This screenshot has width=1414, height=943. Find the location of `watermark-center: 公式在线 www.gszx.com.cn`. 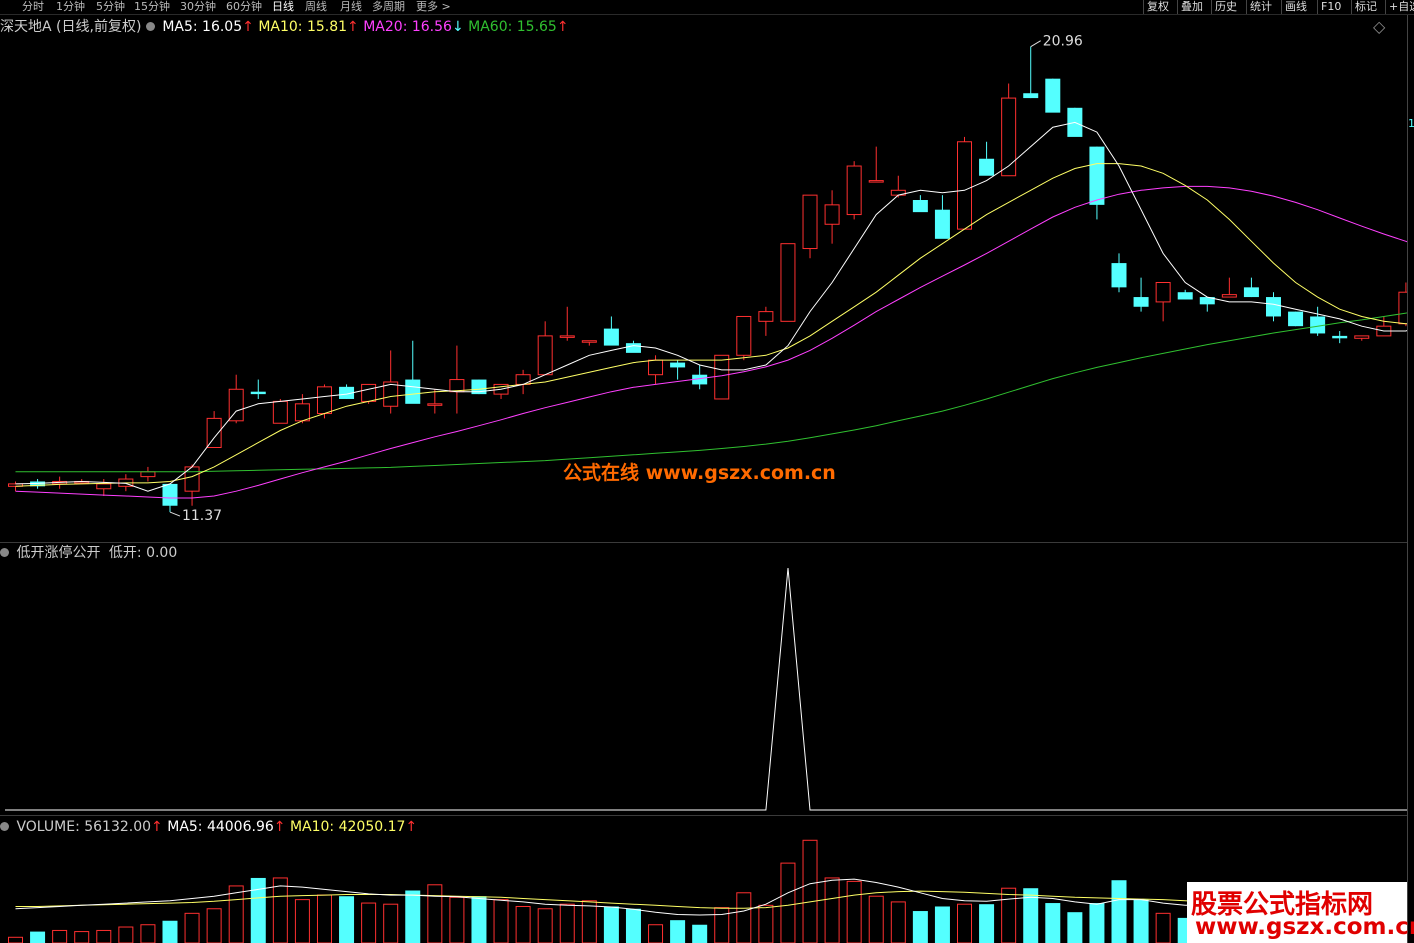

watermark-center: 公式在线 www.gszx.com.cn is located at coordinates (699, 473).